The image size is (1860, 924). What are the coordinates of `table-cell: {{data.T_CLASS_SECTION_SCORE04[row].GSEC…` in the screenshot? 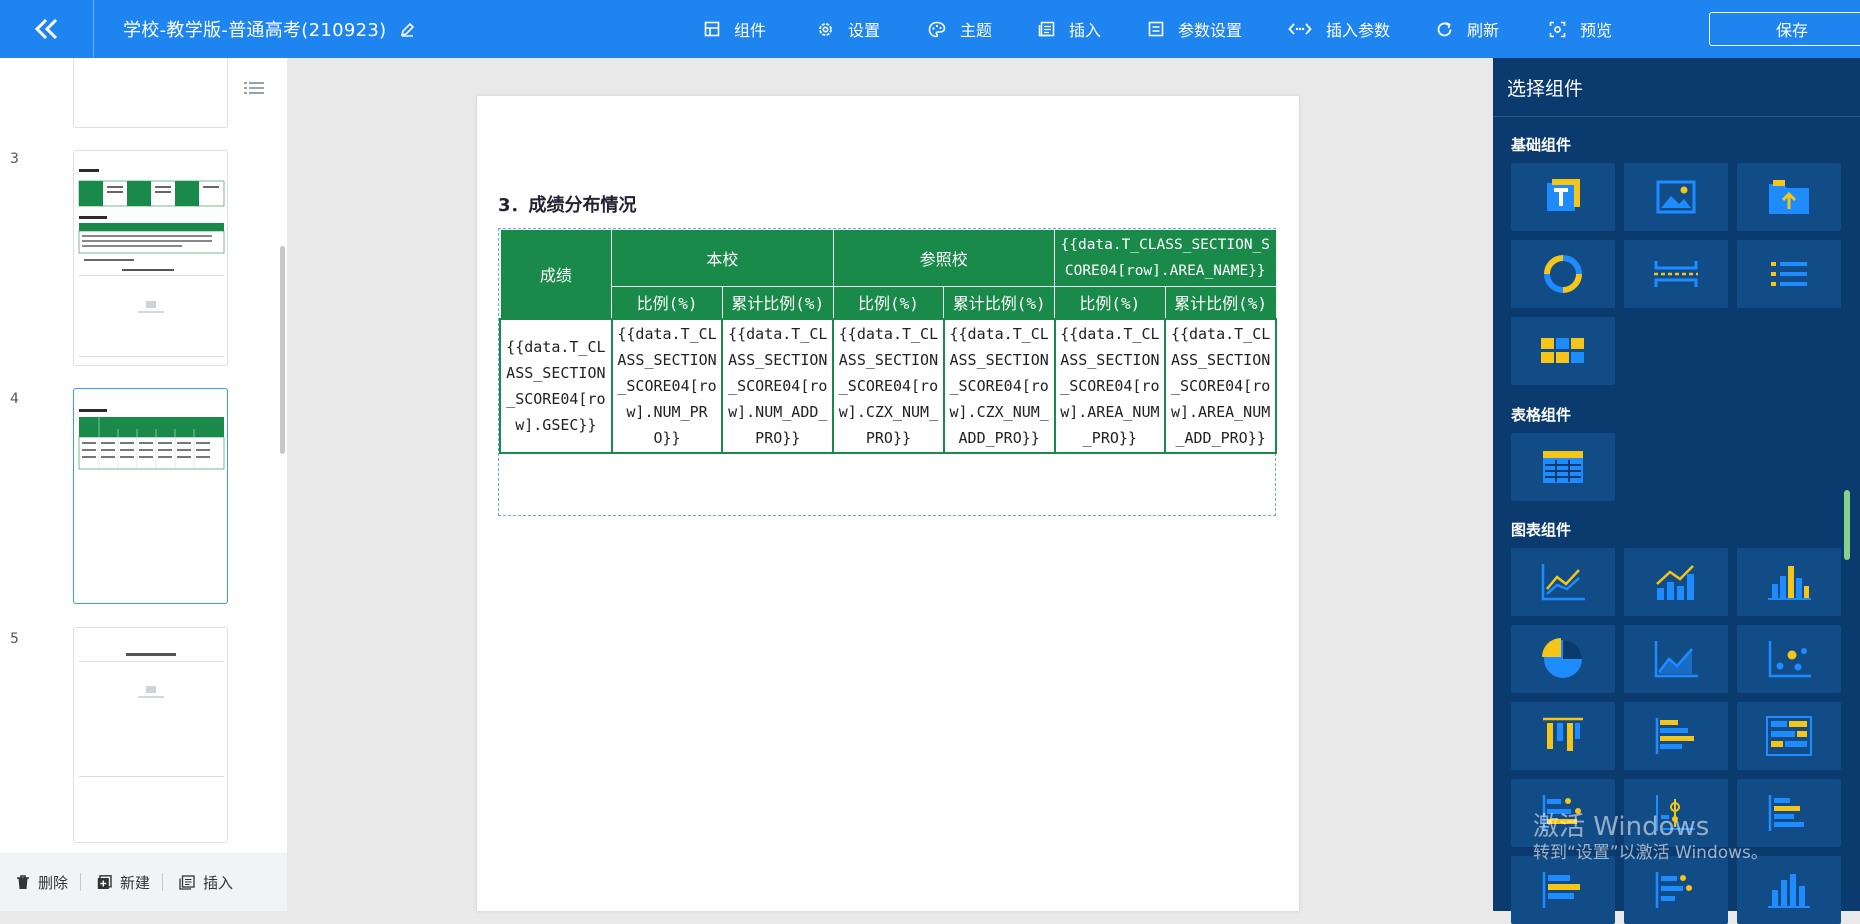 It's located at (556, 385).